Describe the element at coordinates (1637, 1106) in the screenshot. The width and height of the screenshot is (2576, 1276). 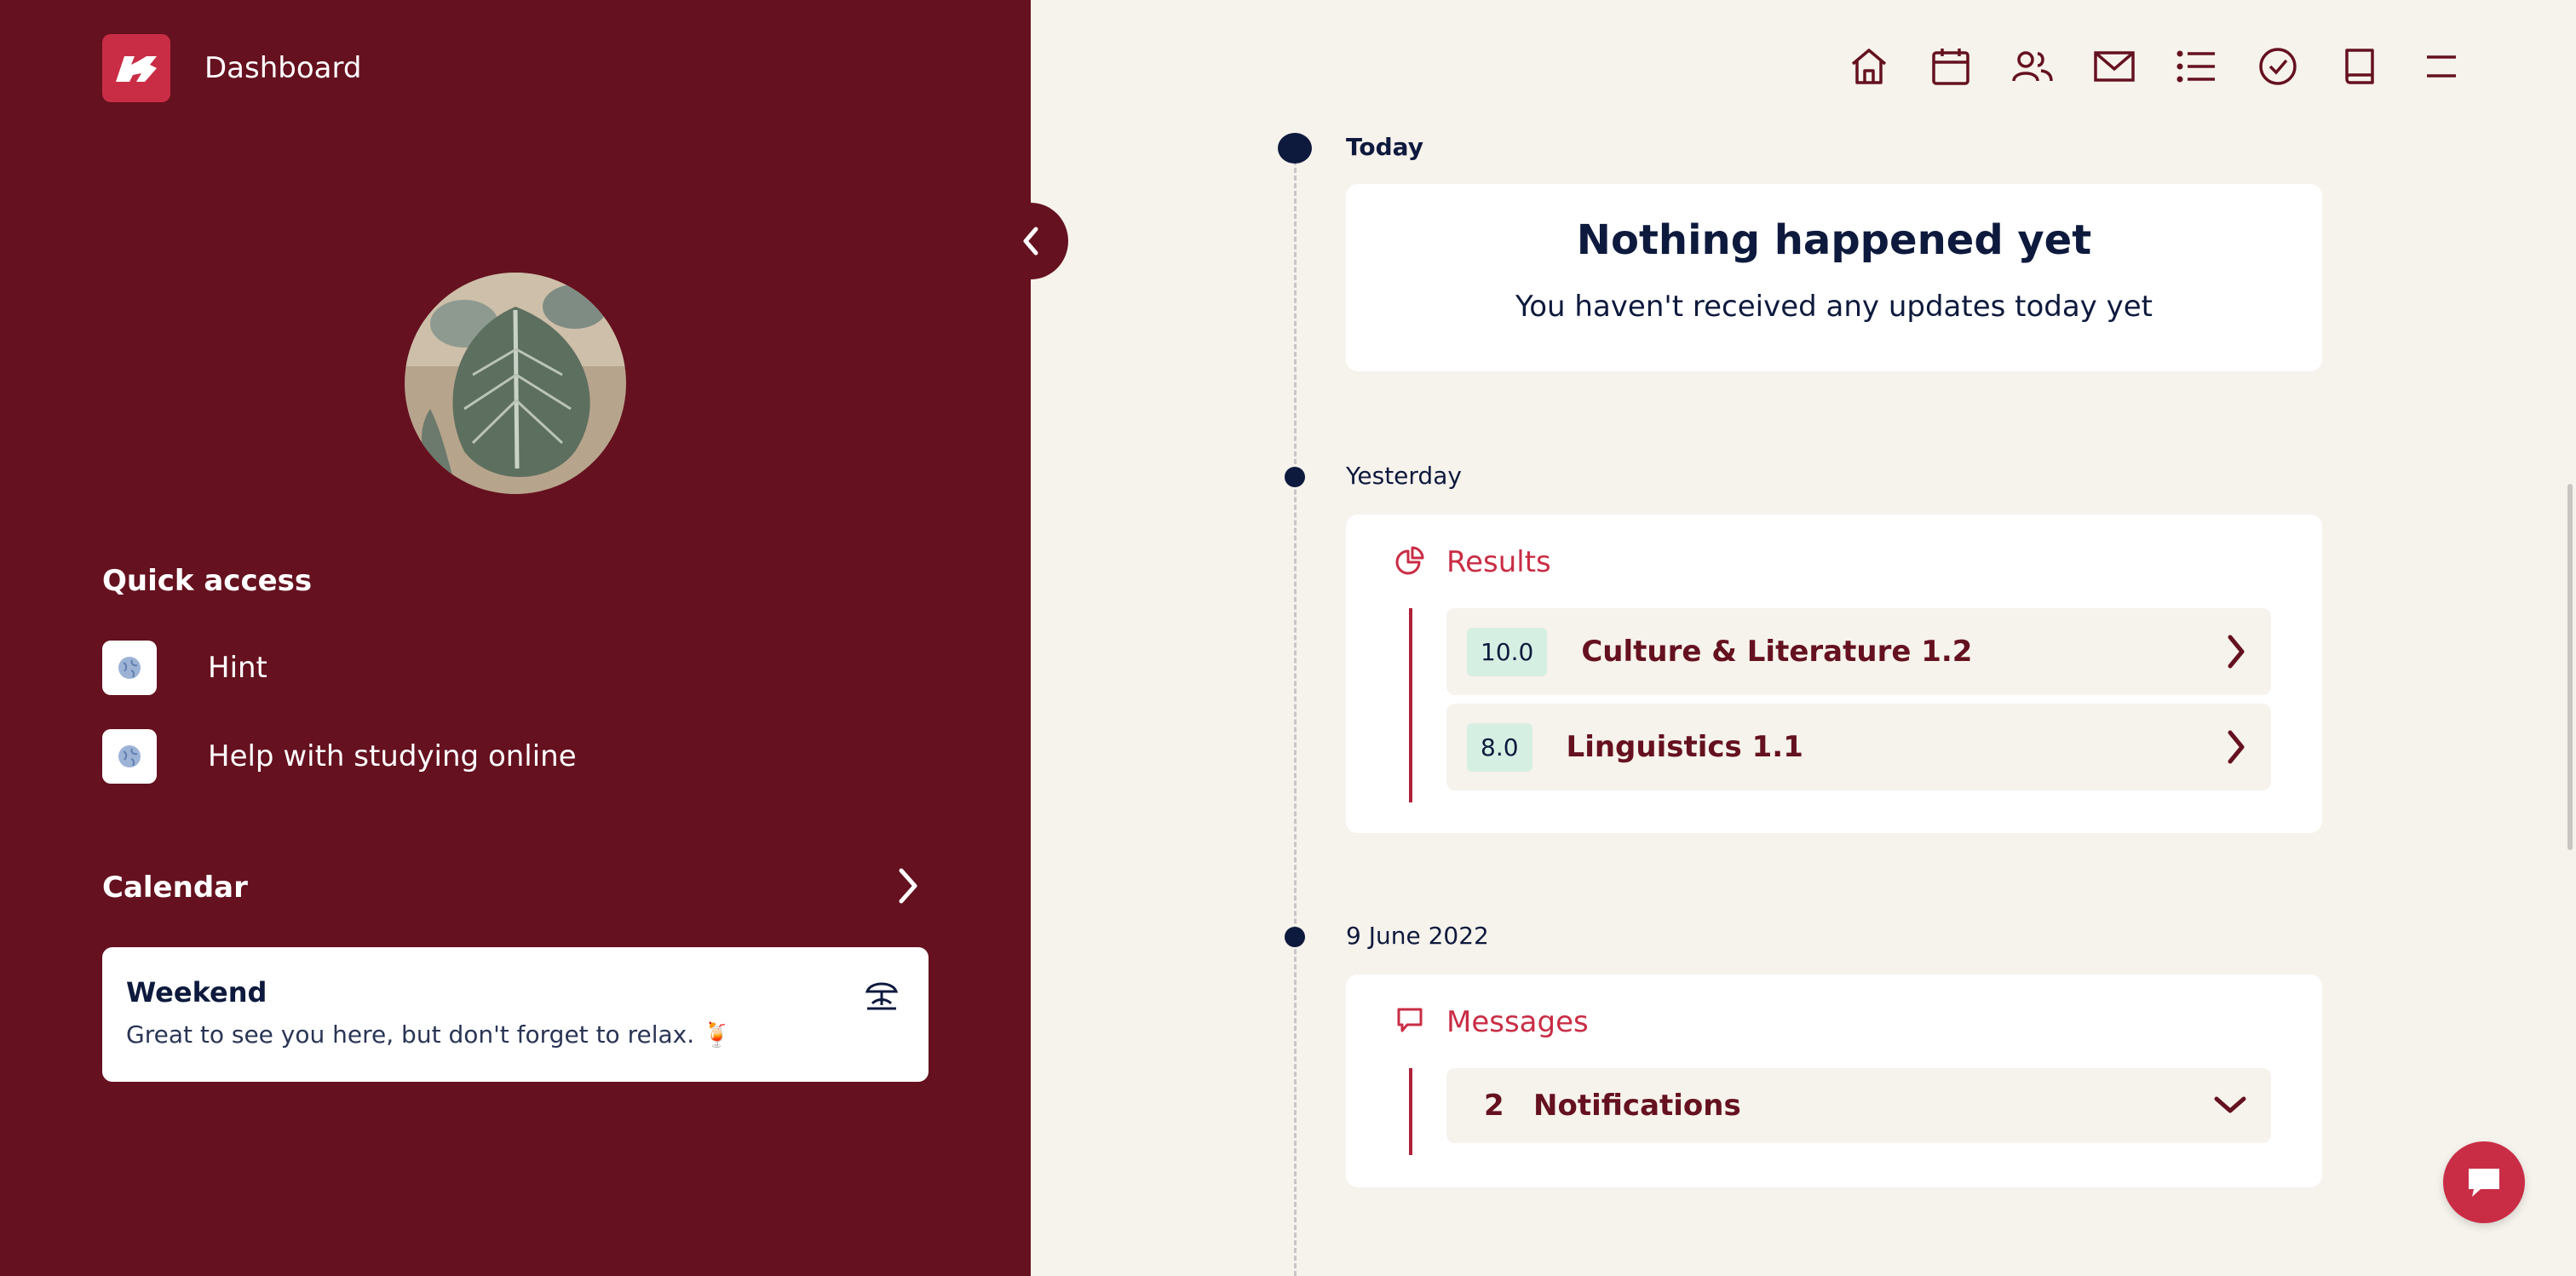
I see `notifications-label: Notifications` at that location.